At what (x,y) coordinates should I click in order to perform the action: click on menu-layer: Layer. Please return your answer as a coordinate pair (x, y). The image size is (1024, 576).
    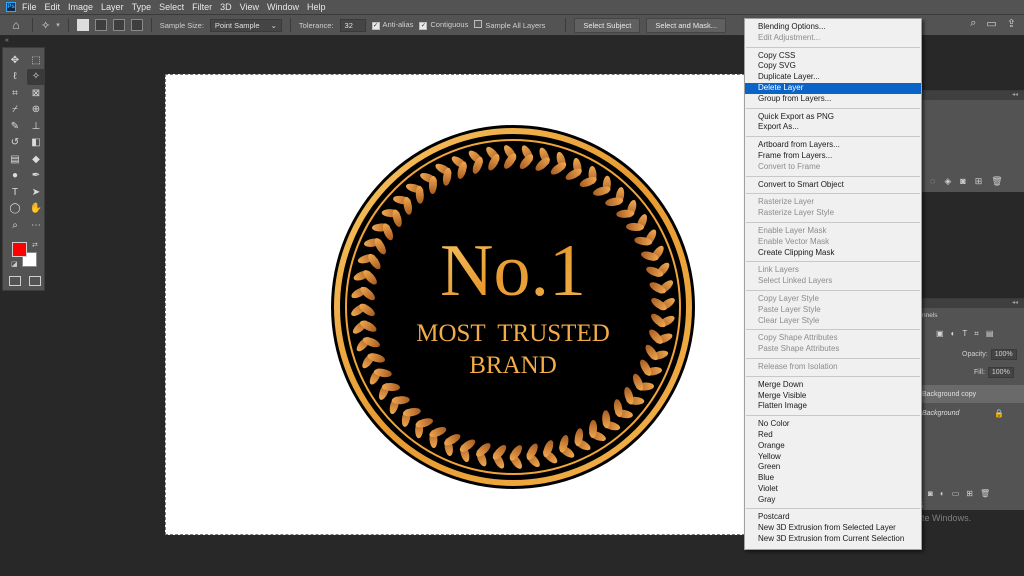
    Looking at the image, I should click on (112, 7).